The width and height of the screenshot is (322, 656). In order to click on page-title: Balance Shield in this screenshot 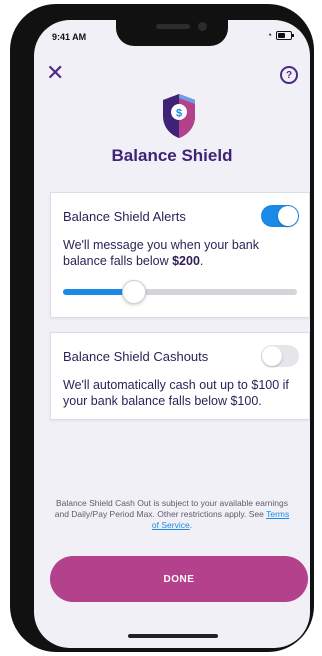, I will do `click(172, 155)`.